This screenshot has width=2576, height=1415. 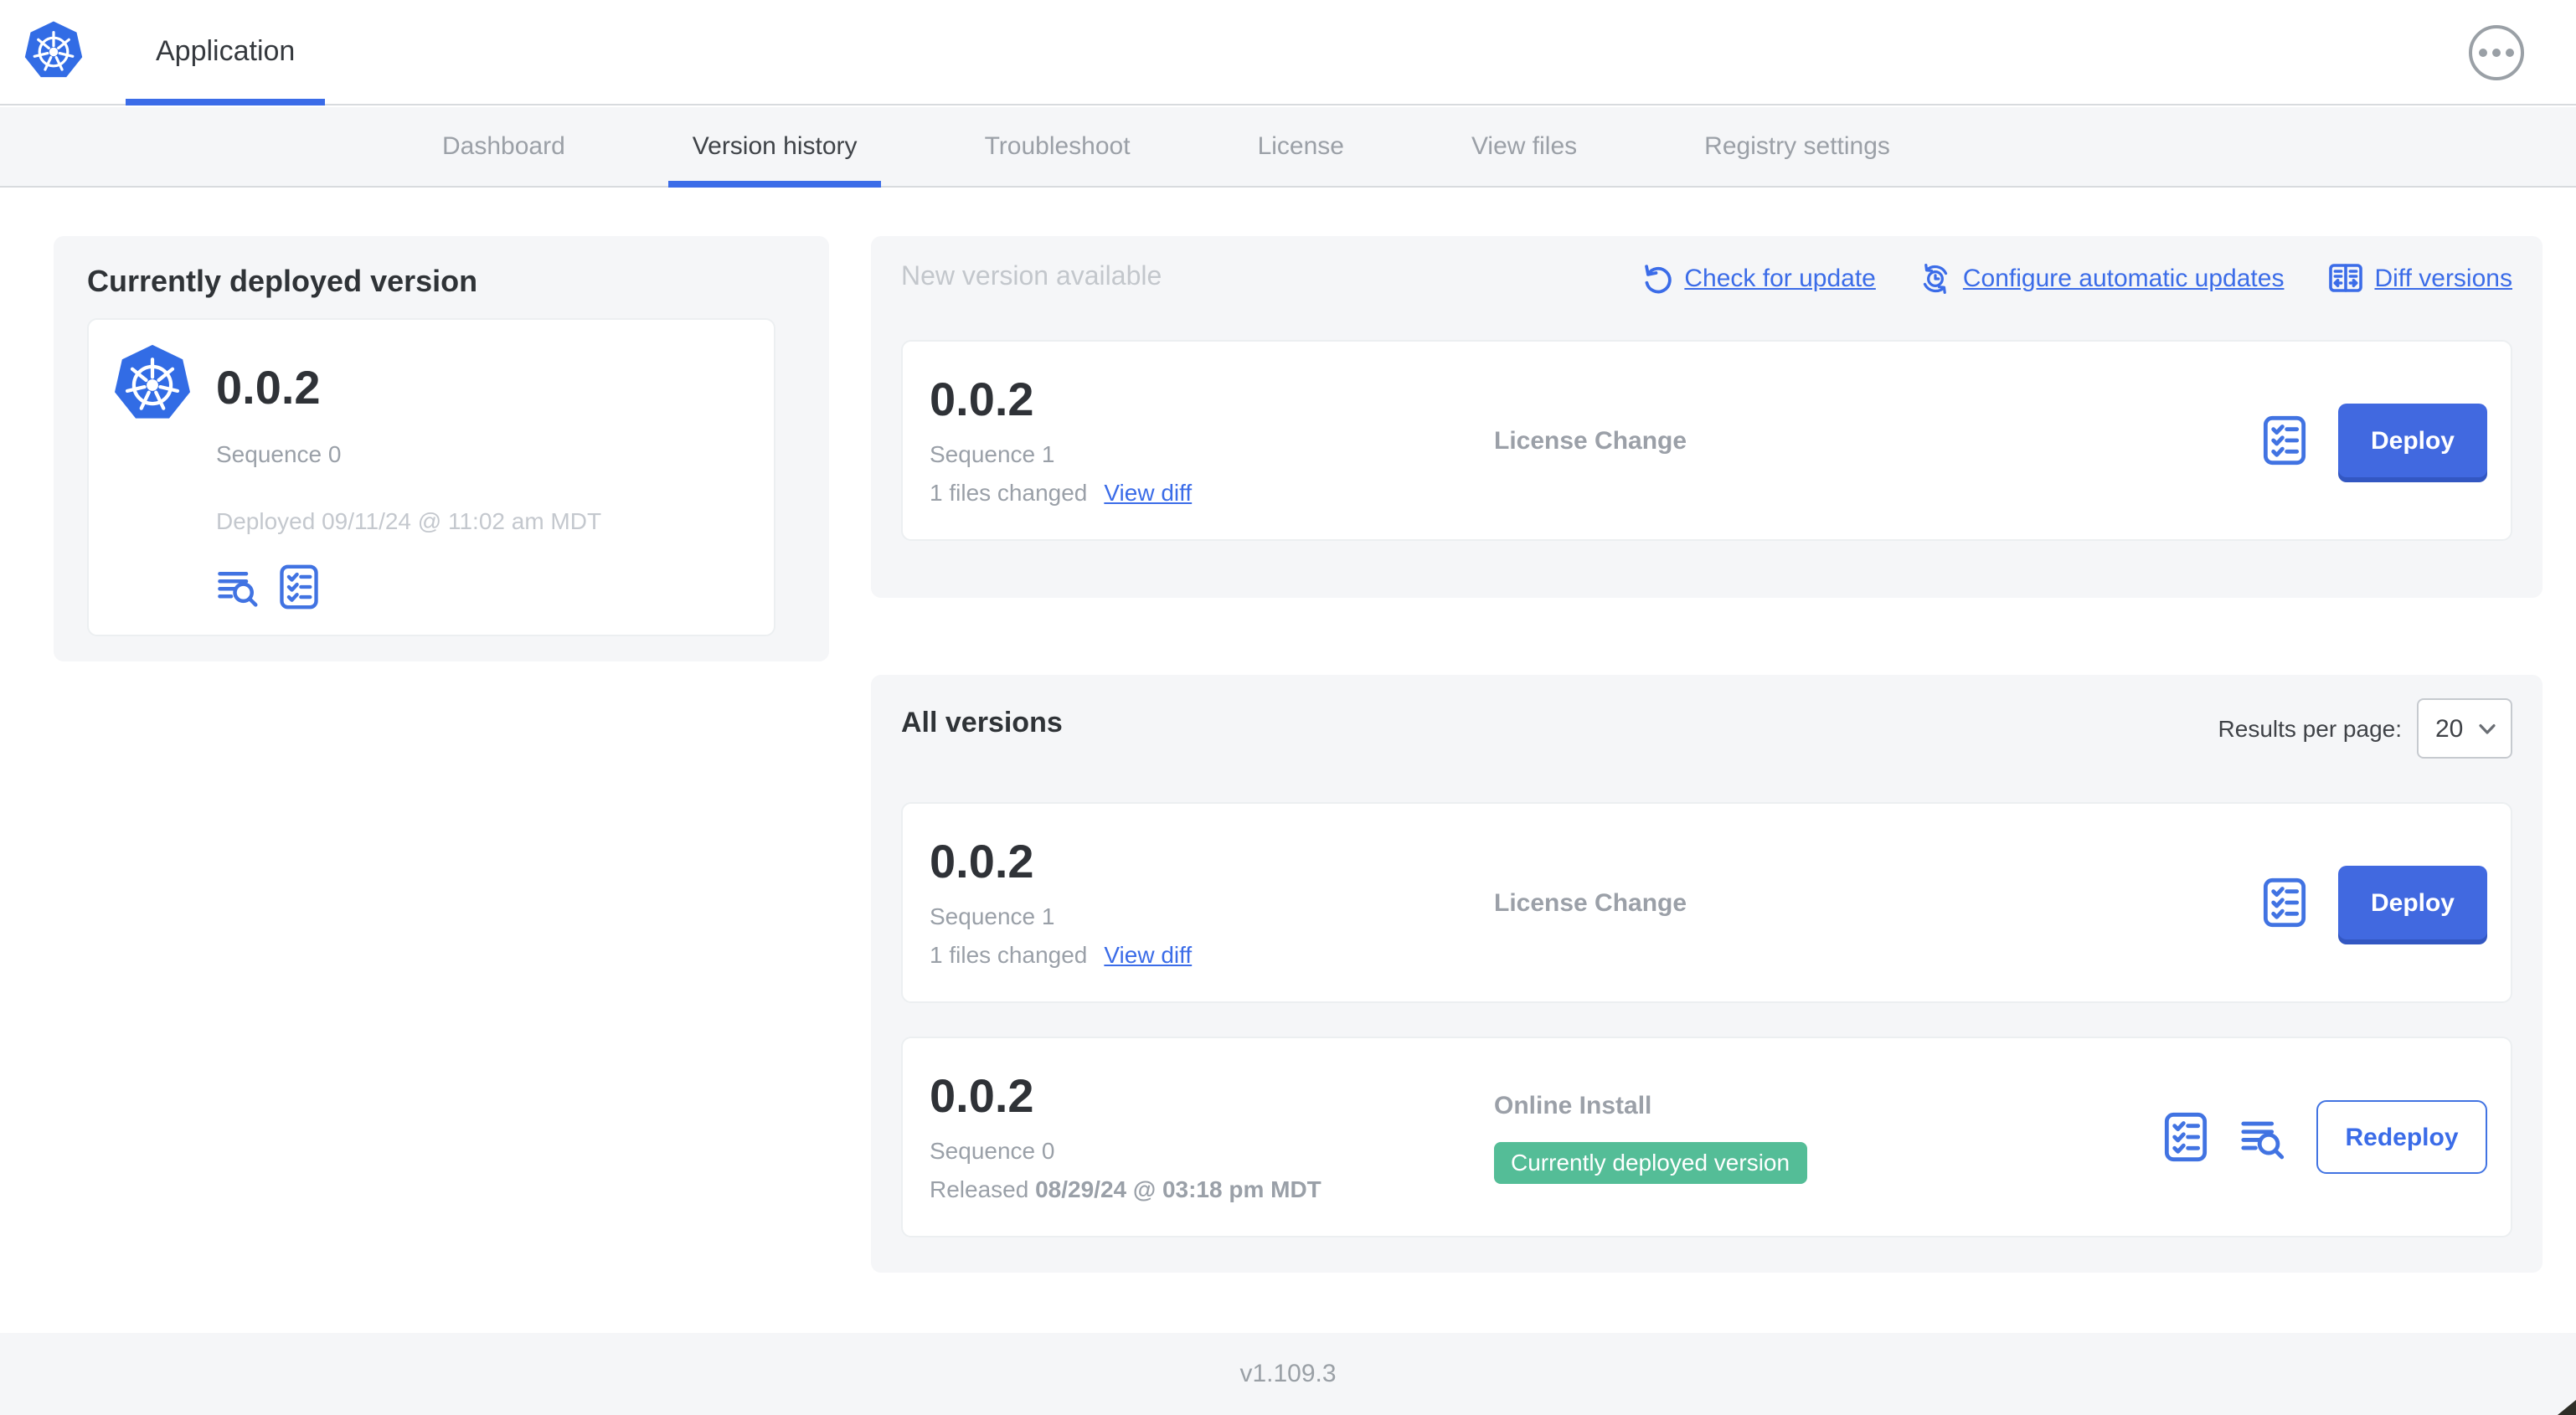 I want to click on app-tab-application: Application, so click(x=226, y=52).